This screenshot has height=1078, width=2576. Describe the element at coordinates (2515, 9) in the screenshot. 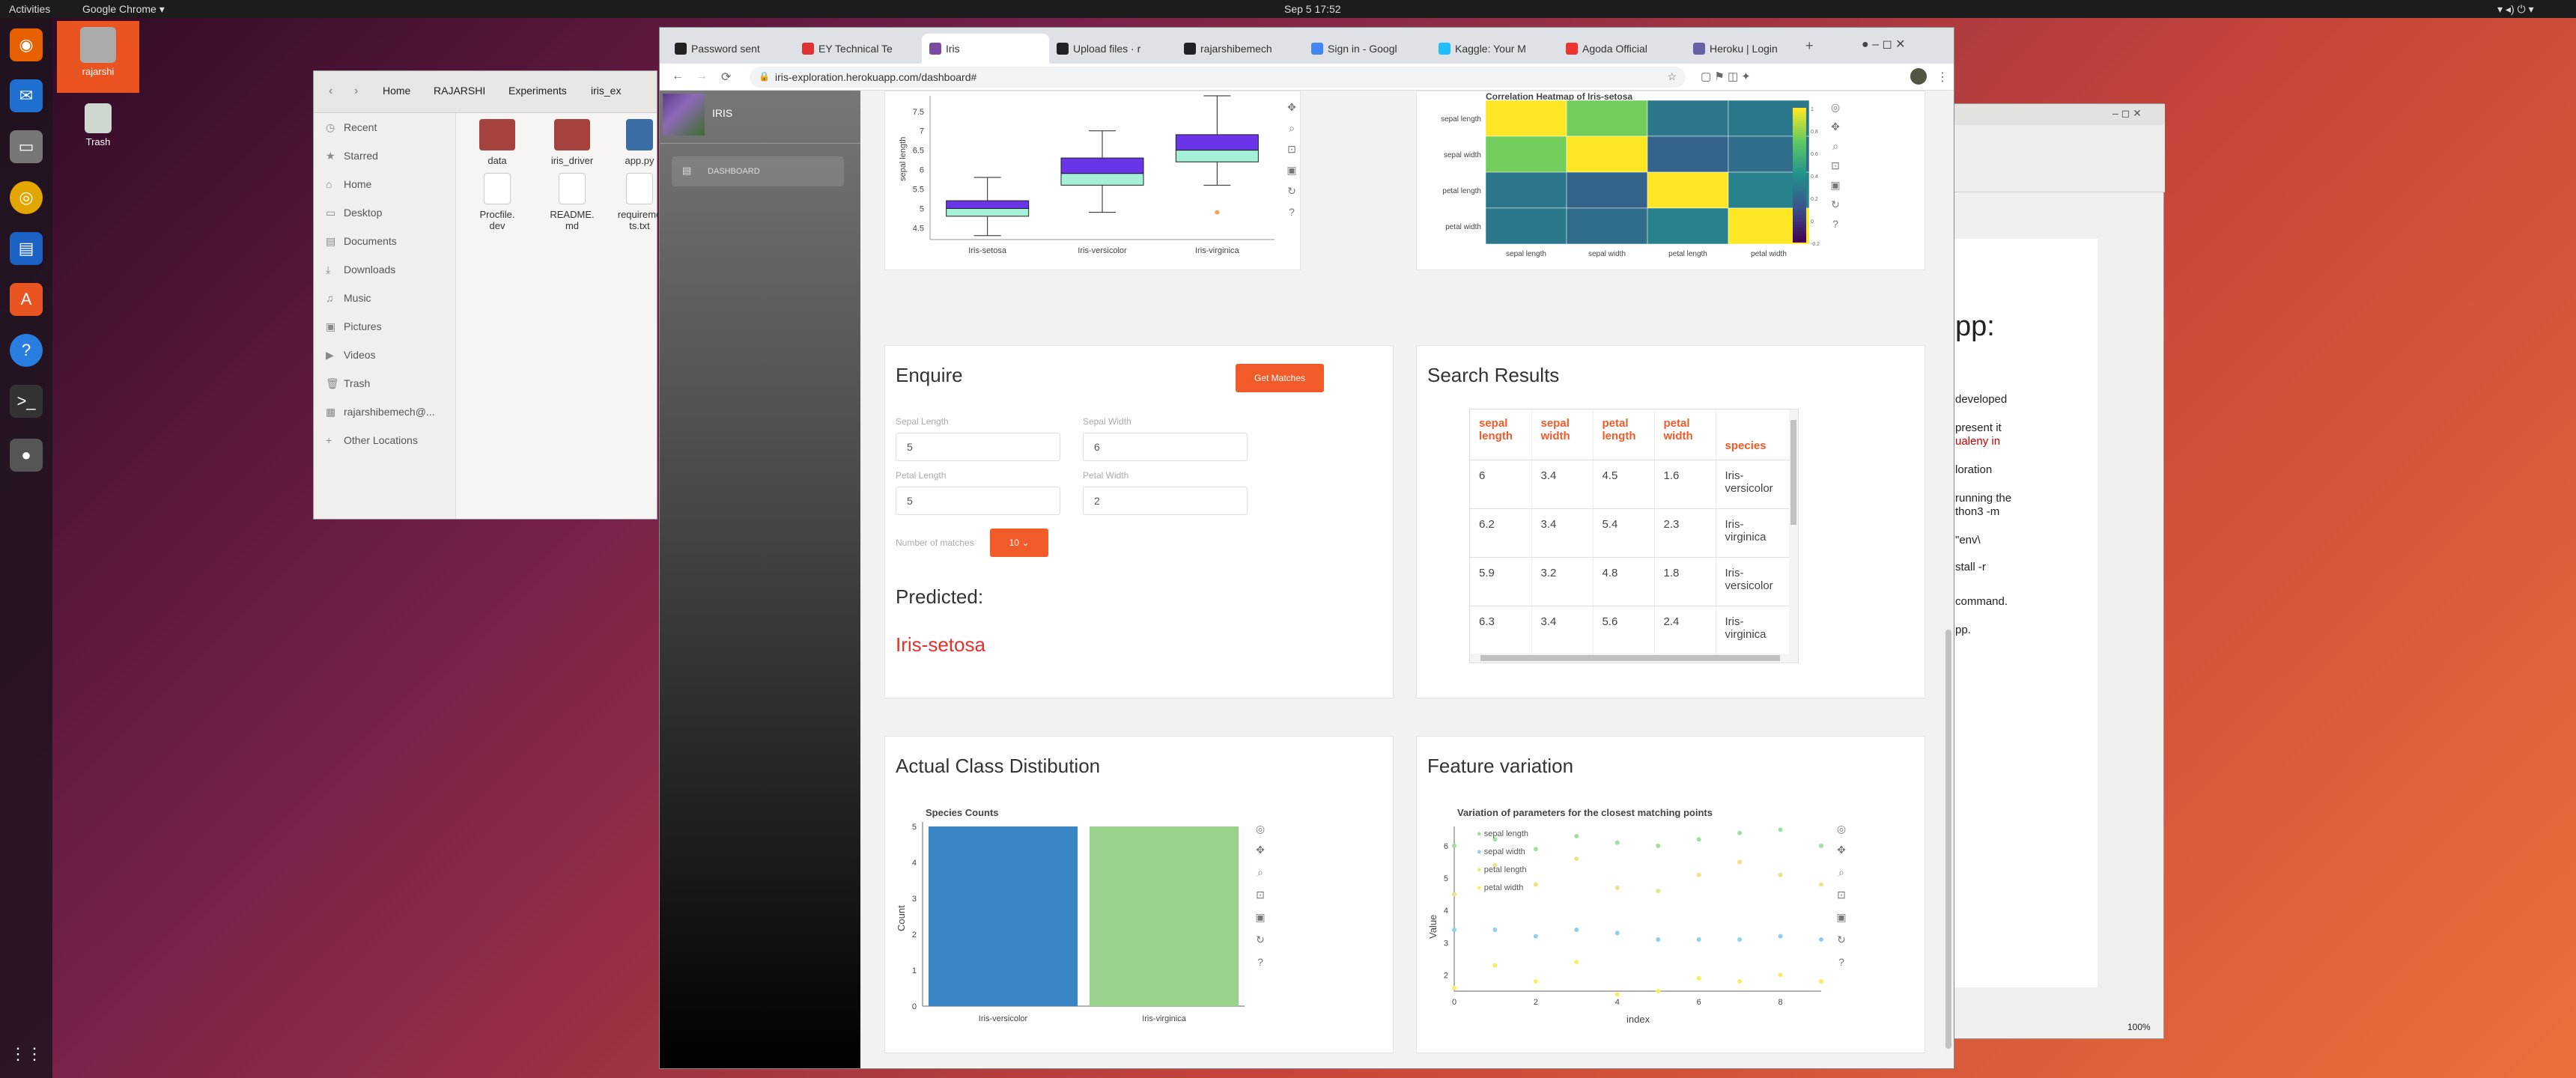

I see `system-tray-icon: ▾ ◂) ⏻ ▾` at that location.